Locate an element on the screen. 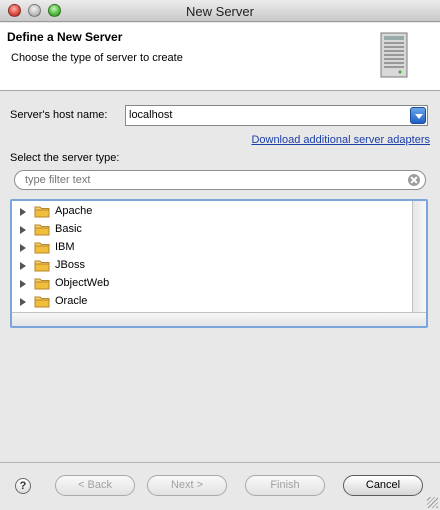 The width and height of the screenshot is (440, 510). tree-item-label: JBoss is located at coordinates (70, 265).